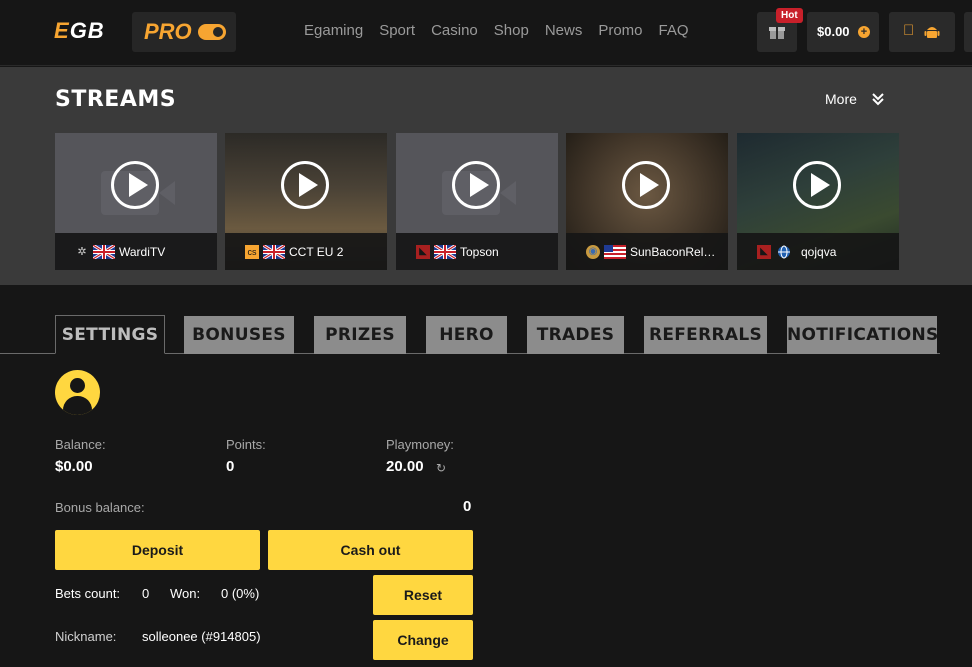 The image size is (972, 667). I want to click on deposit-button: Deposit, so click(157, 550).